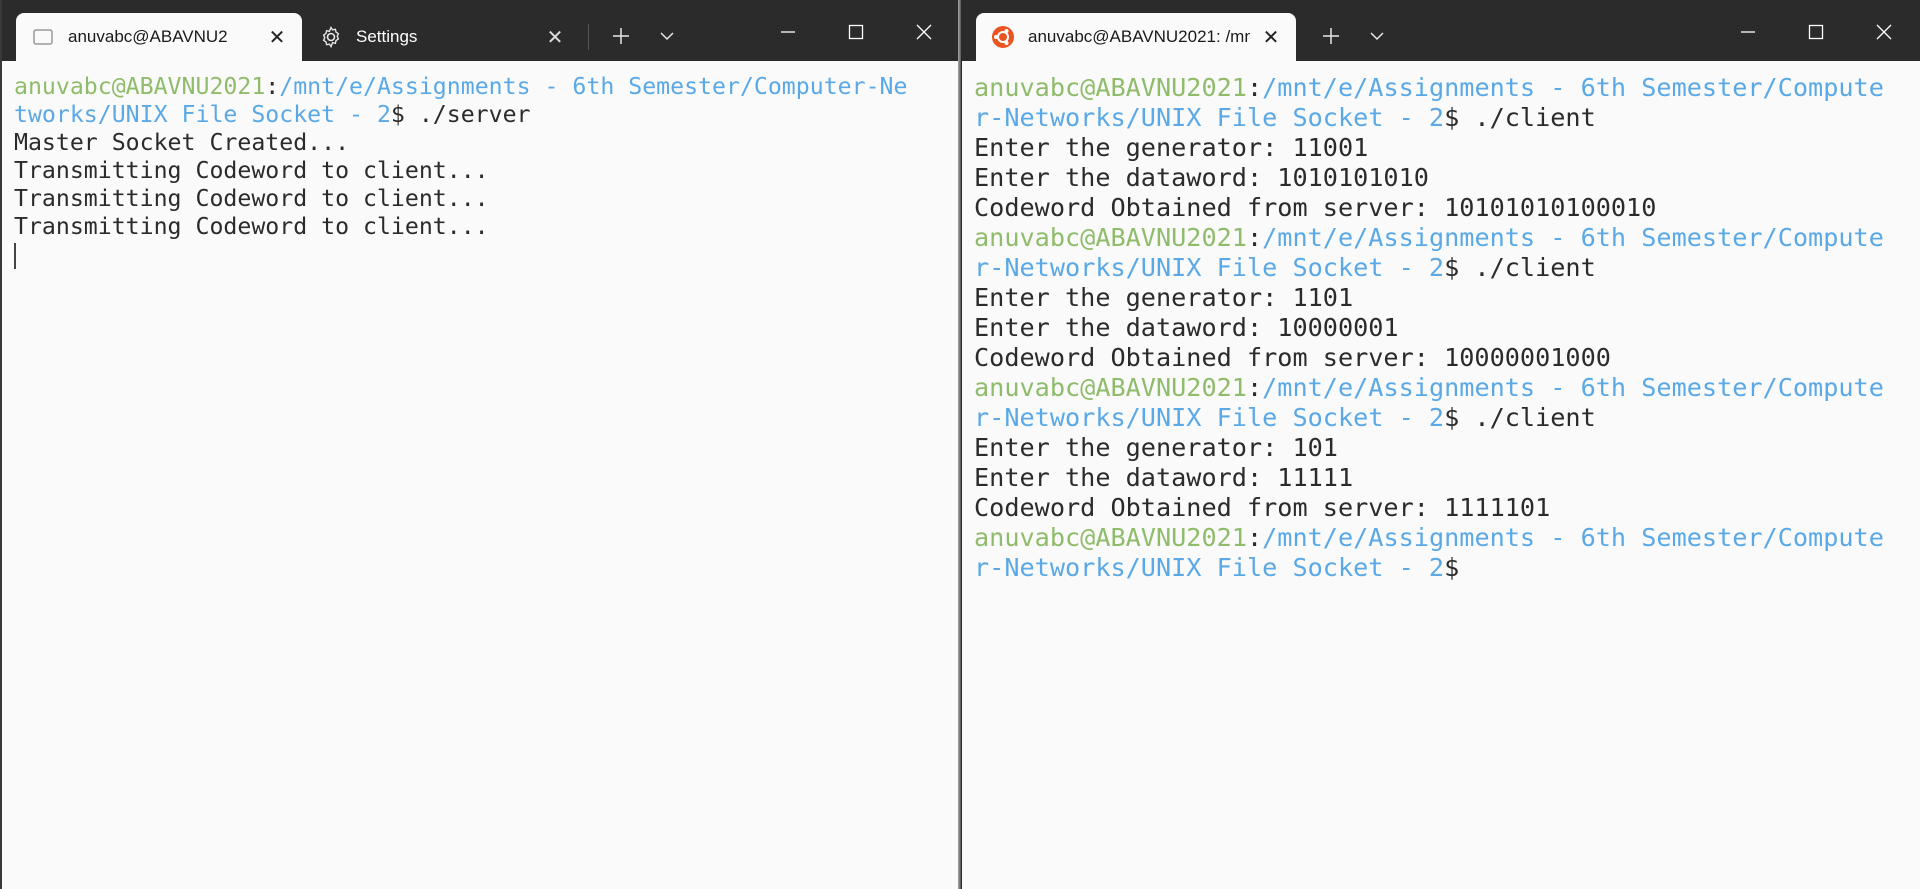  What do you see at coordinates (148, 36) in the screenshot?
I see `tab-label: anuvabc@ABAVNU2` at bounding box center [148, 36].